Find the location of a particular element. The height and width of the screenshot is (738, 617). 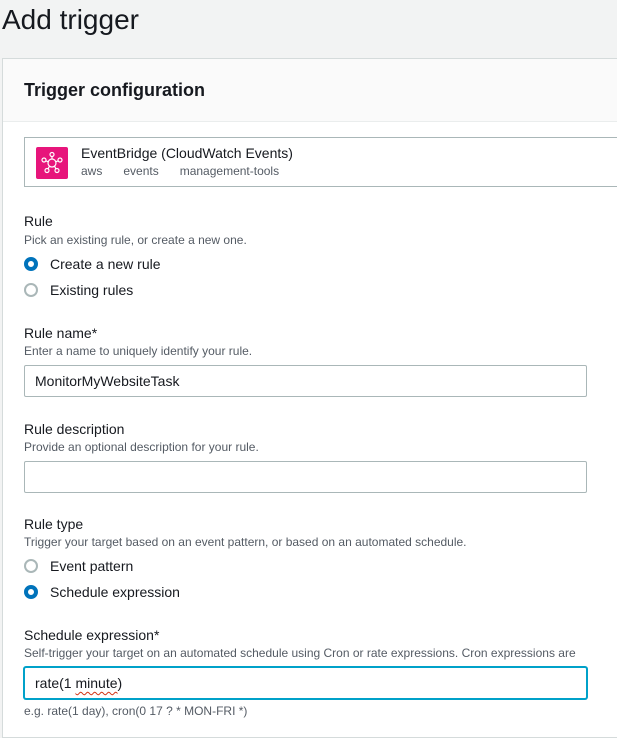

input-text: ) is located at coordinates (120, 683).